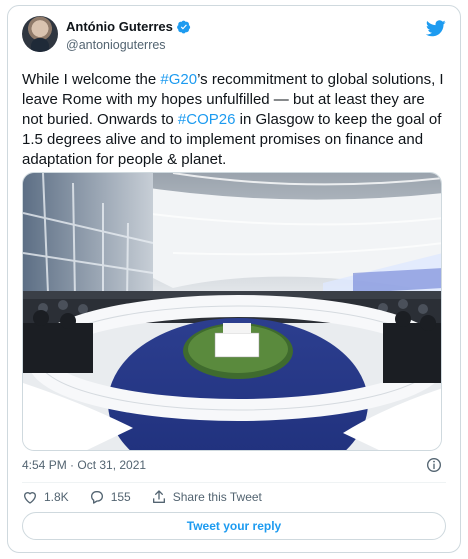 This screenshot has width=468, height=559. I want to click on reply-count: 155, so click(120, 497).